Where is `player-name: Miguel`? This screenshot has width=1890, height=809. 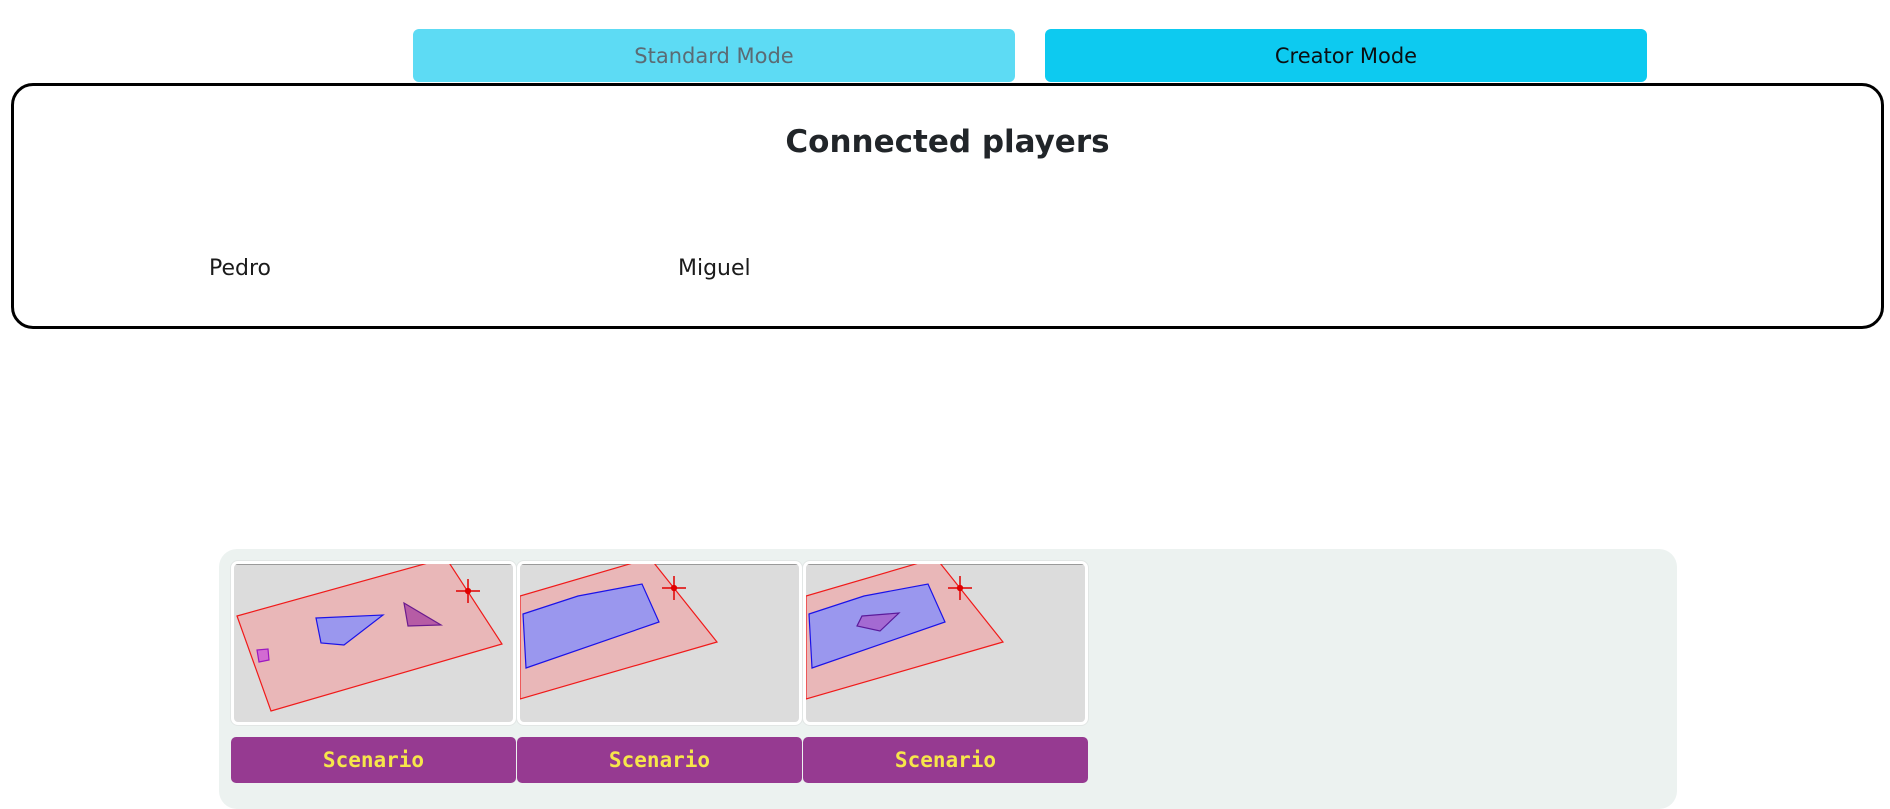
player-name: Miguel is located at coordinates (714, 268).